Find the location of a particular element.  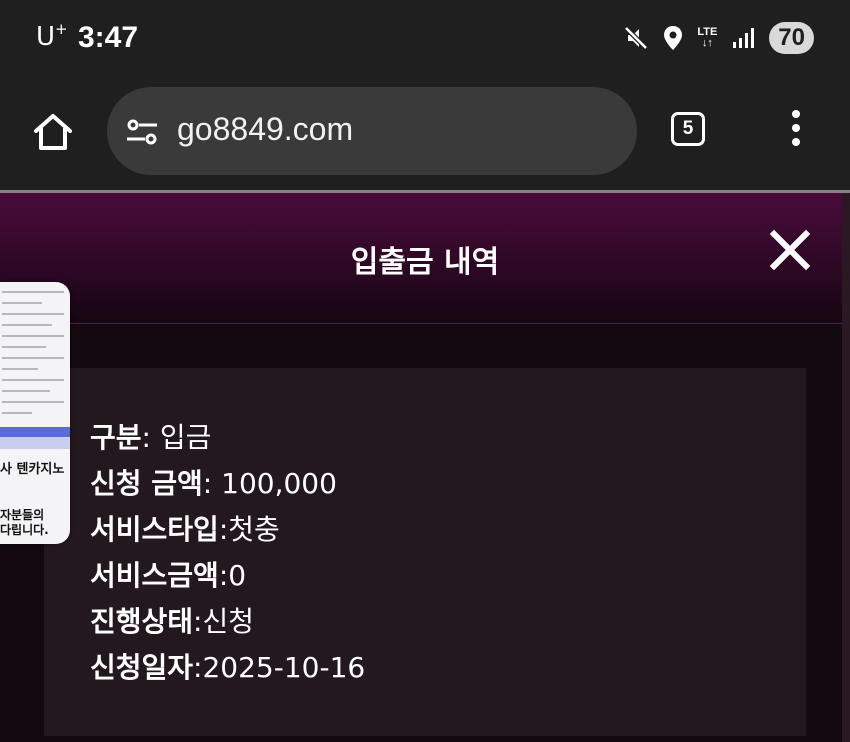

home-icon is located at coordinates (53, 133).